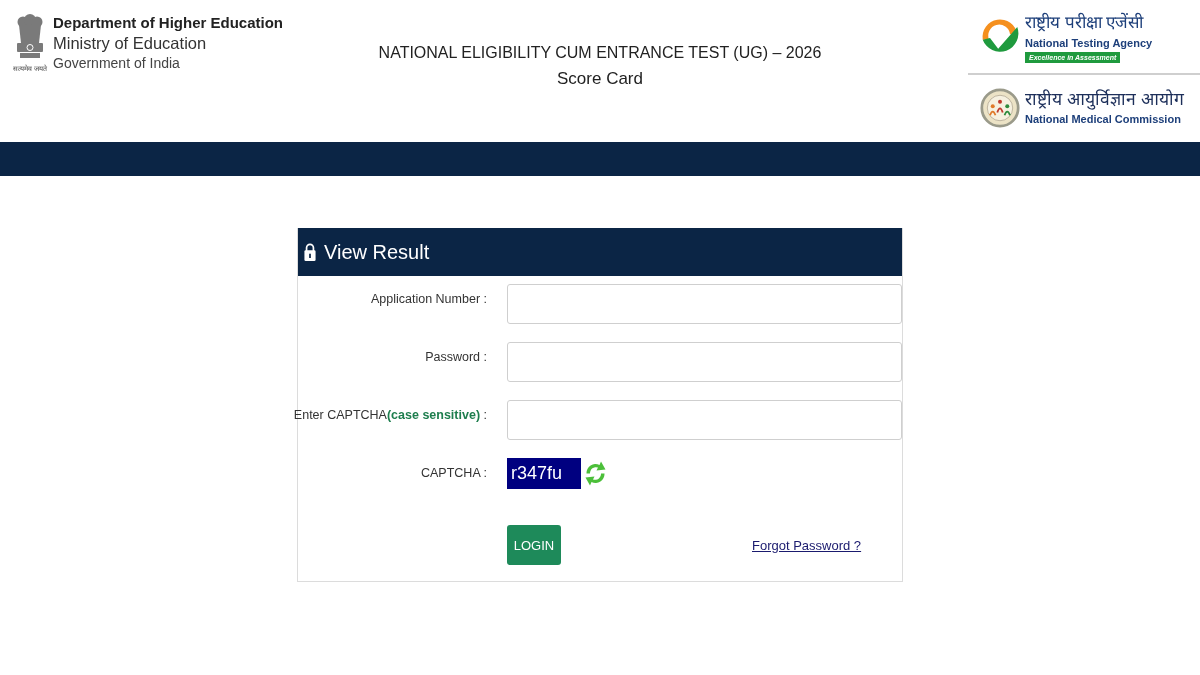 The width and height of the screenshot is (1200, 675). I want to click on seal-icon, so click(1000, 107).